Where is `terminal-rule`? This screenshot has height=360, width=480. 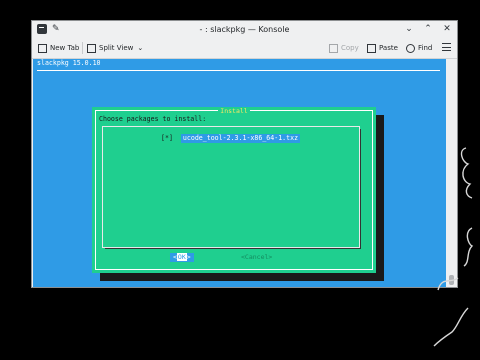
terminal-rule is located at coordinates (238, 70).